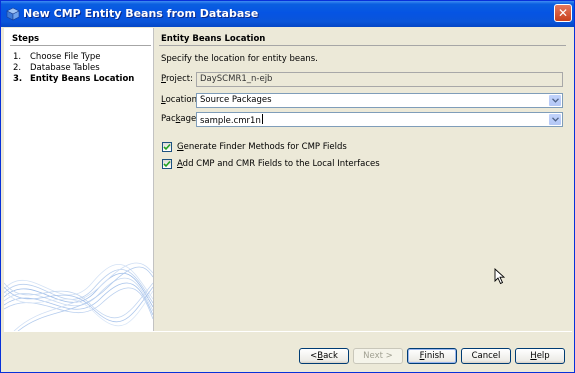 This screenshot has width=575, height=373. Describe the element at coordinates (168, 119) in the screenshot. I see `label-text: Pac` at that location.